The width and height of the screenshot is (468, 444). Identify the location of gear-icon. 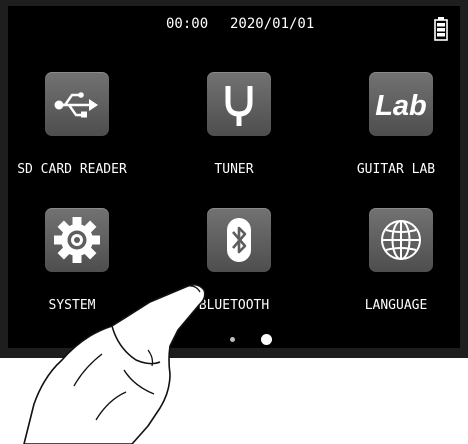
(77, 240).